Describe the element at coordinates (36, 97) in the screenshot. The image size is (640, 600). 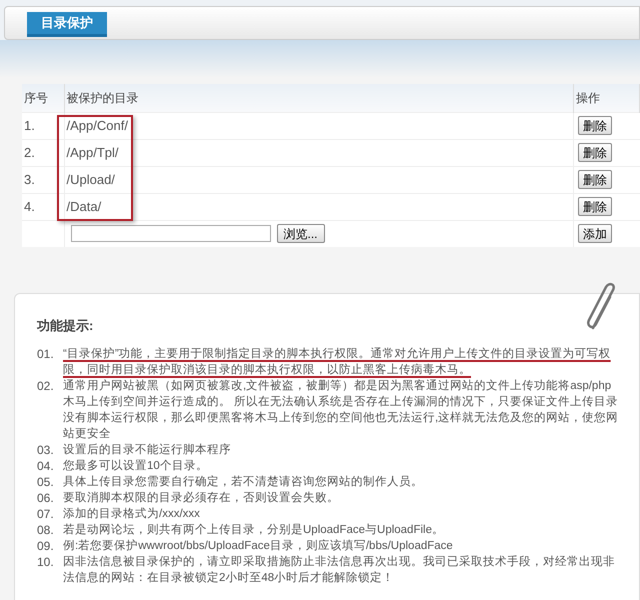
I see `column-header: 序号` at that location.